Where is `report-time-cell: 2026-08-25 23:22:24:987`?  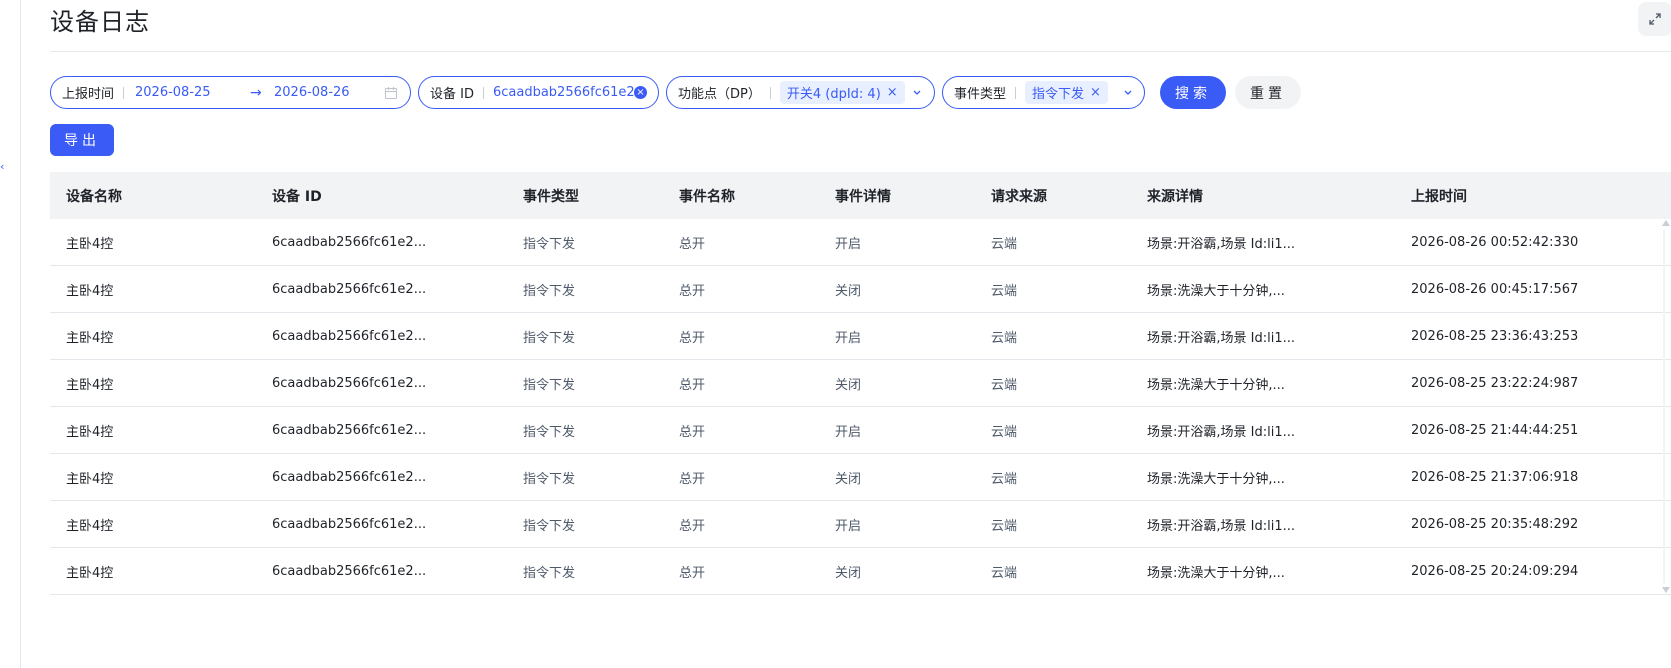 report-time-cell: 2026-08-25 23:22:24:987 is located at coordinates (1495, 383).